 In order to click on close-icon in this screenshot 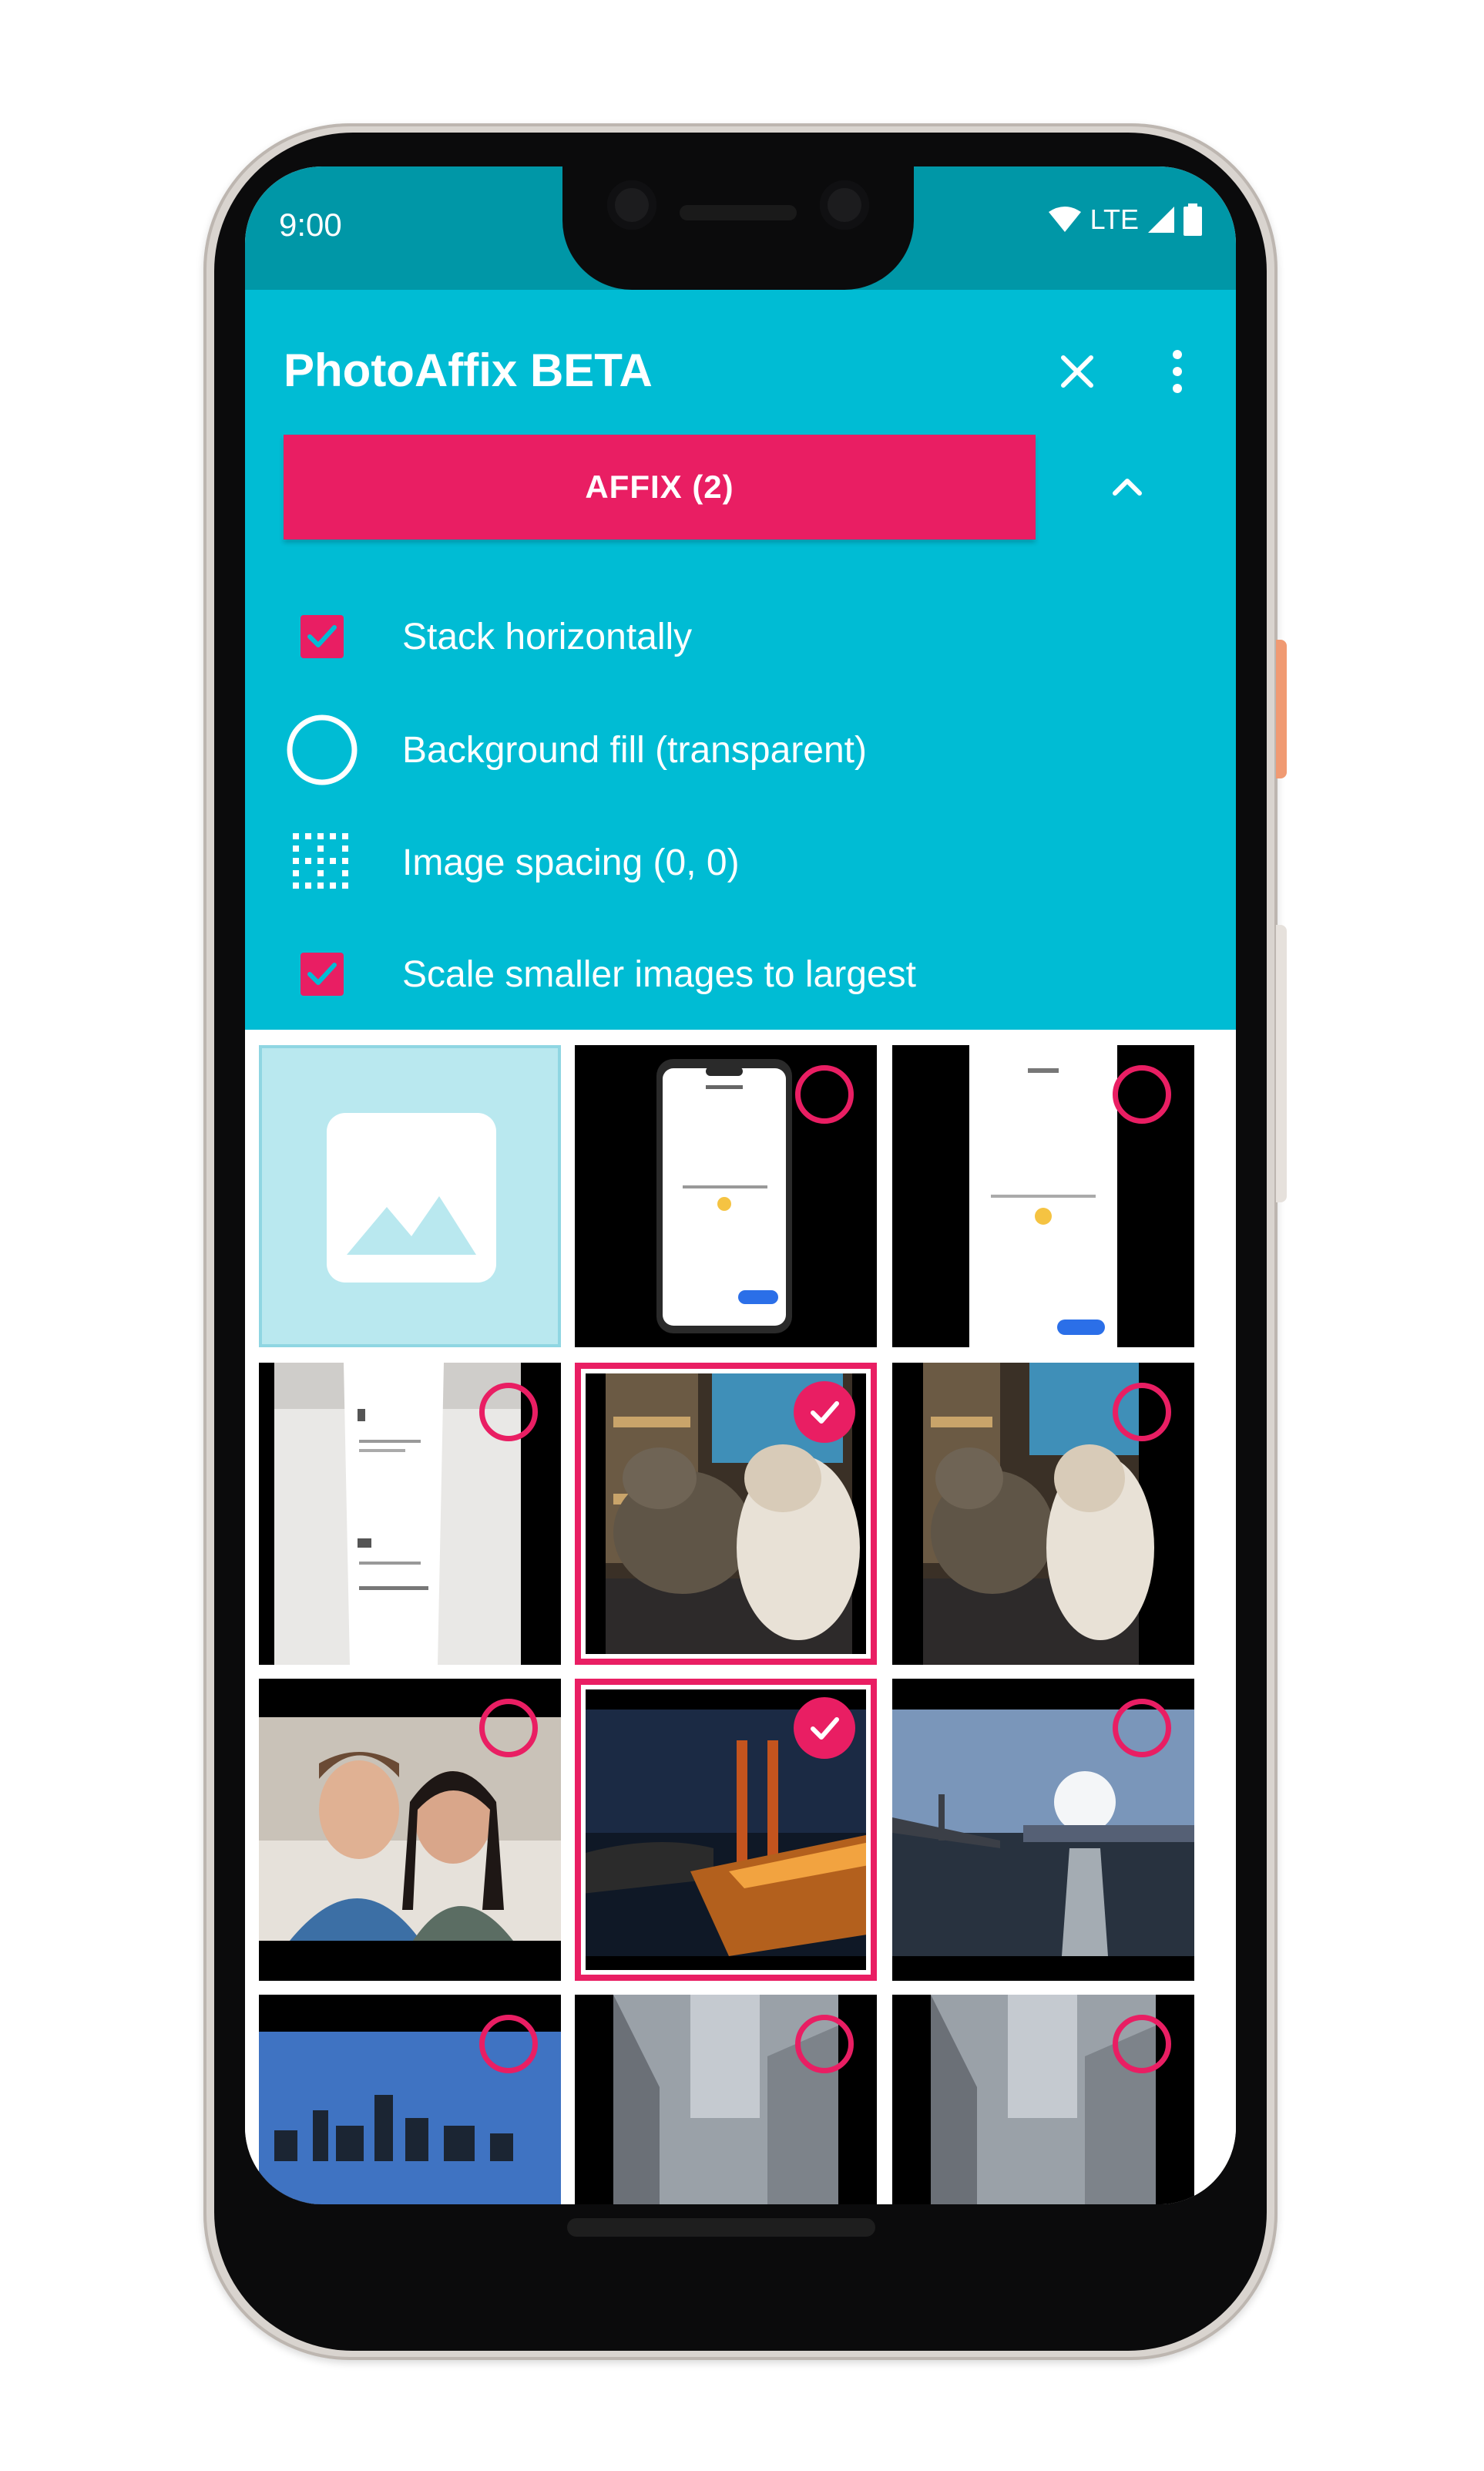, I will do `click(1077, 371)`.